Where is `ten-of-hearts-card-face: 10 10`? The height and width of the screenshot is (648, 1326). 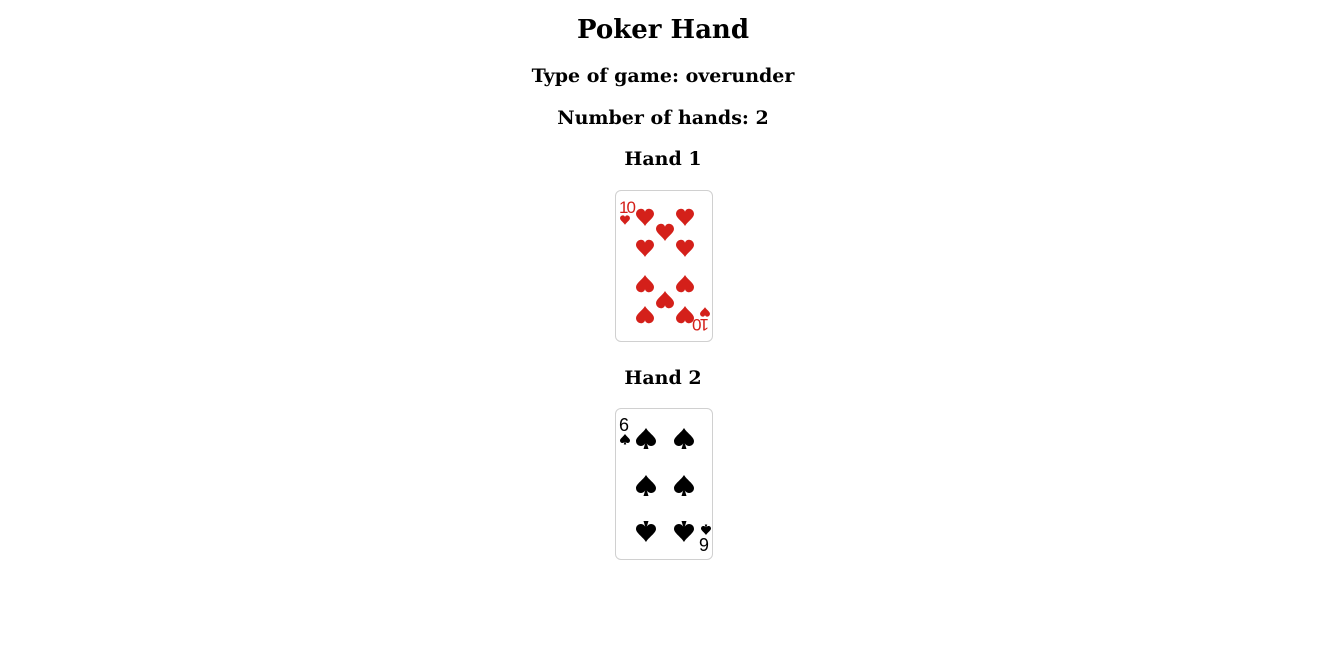 ten-of-hearts-card-face: 10 10 is located at coordinates (664, 266).